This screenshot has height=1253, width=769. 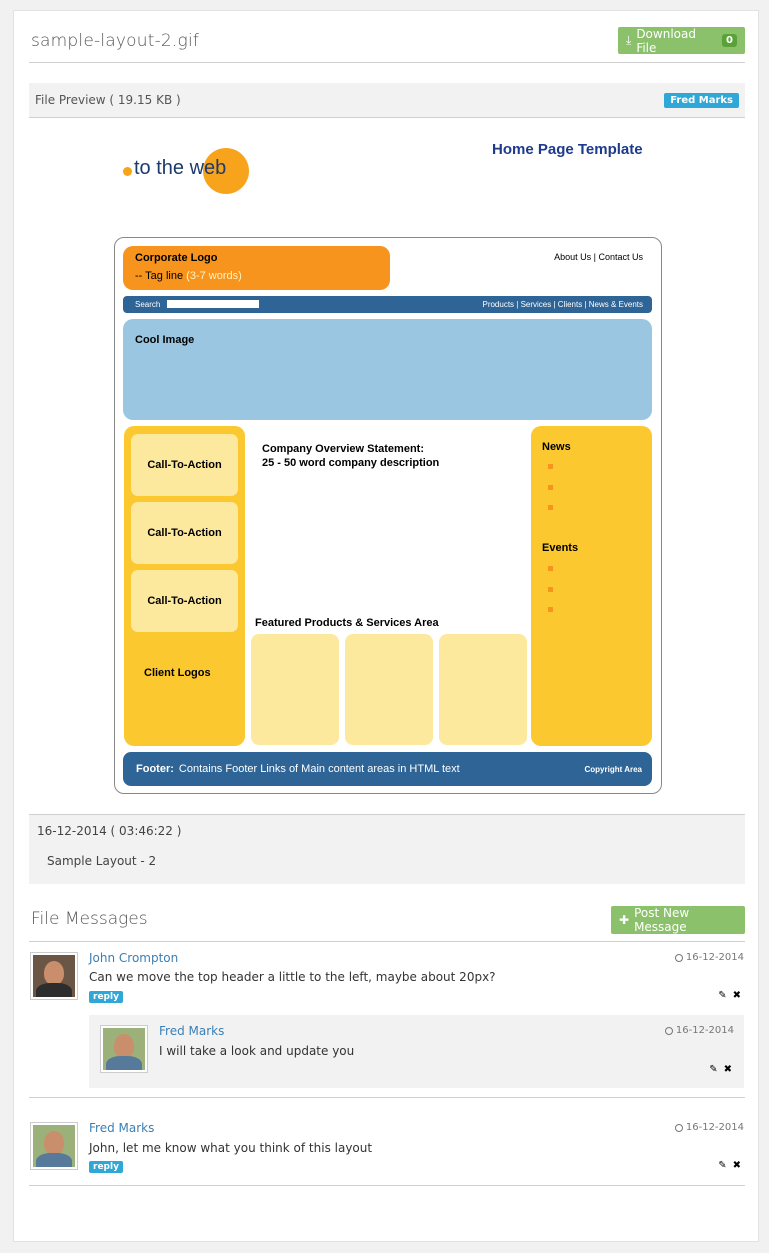 I want to click on wire-cool-image: Cool Image, so click(x=387, y=369).